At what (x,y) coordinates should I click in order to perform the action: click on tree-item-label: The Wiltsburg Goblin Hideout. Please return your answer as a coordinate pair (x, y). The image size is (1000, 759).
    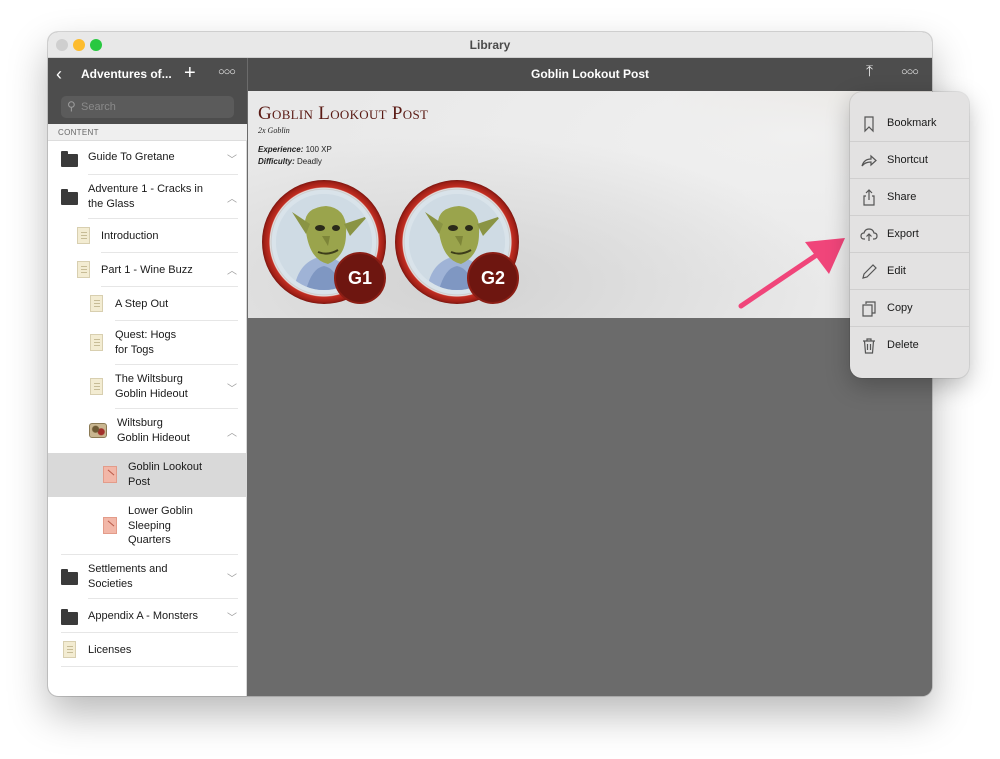
    Looking at the image, I should click on (151, 386).